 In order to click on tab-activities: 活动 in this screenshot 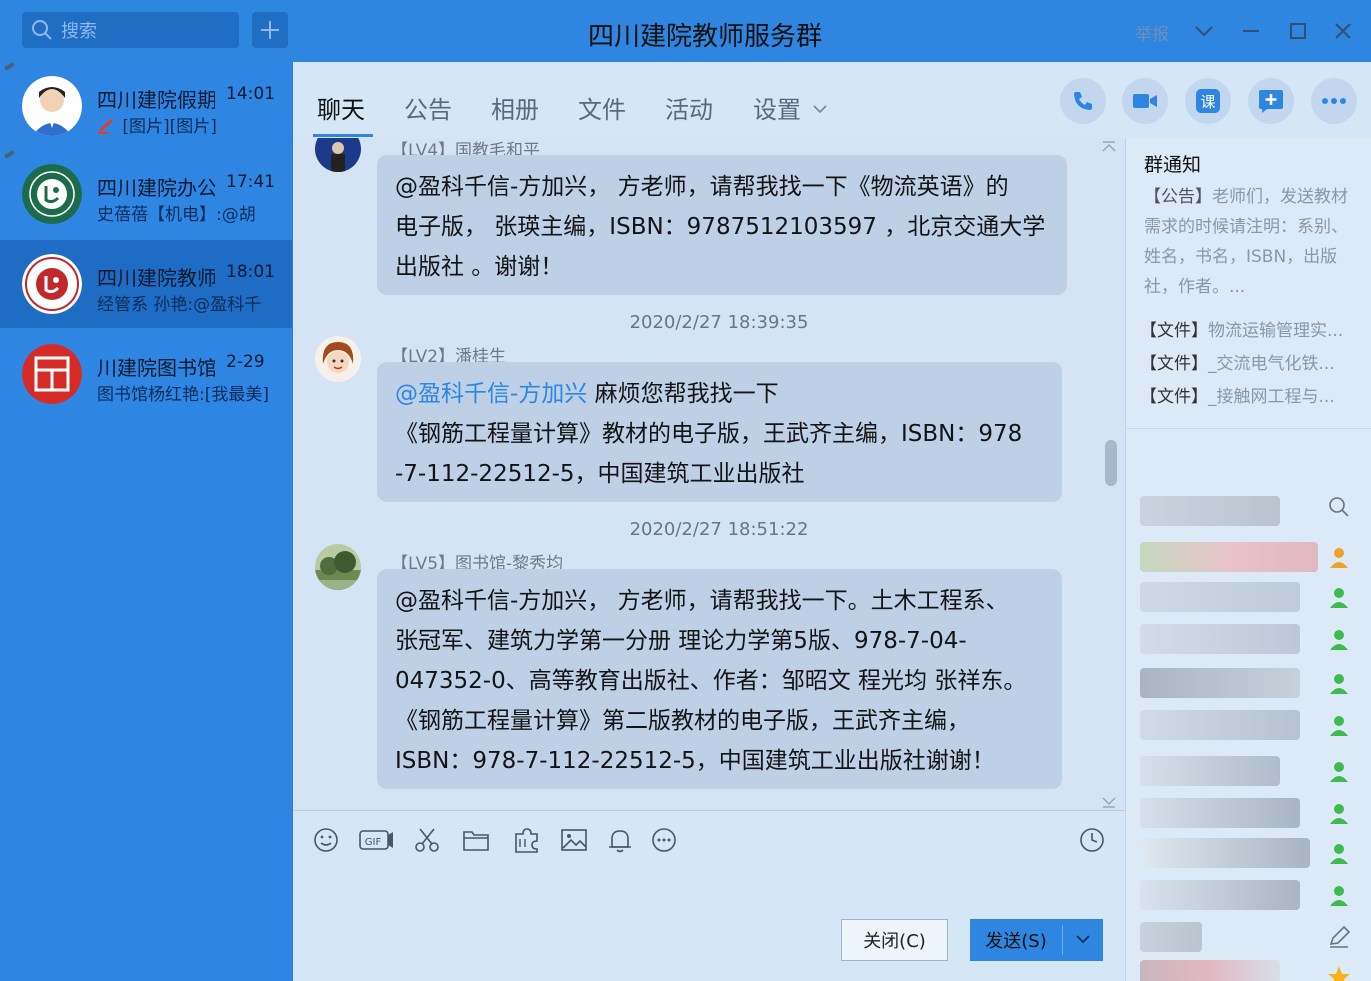, I will do `click(689, 107)`.